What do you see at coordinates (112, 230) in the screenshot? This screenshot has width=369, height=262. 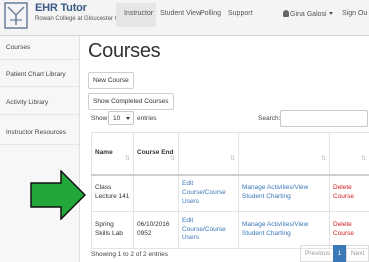 I see `course-name-cell: Spring Skills Lab` at bounding box center [112, 230].